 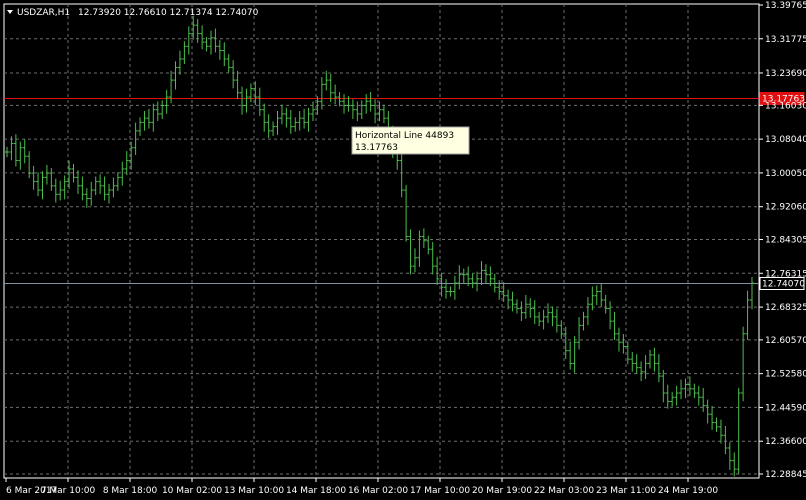 I want to click on y-tick-label: 12.68325, so click(x=785, y=308).